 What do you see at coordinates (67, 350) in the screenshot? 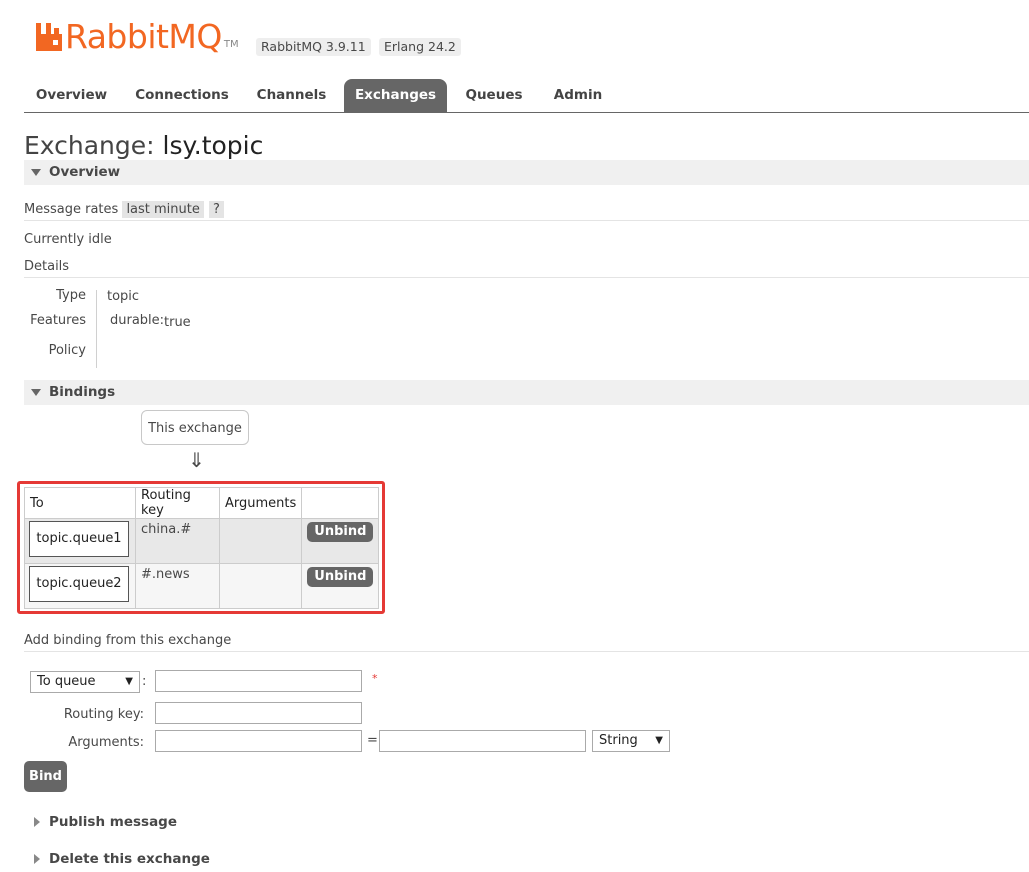
I see `policy-label: Policy` at bounding box center [67, 350].